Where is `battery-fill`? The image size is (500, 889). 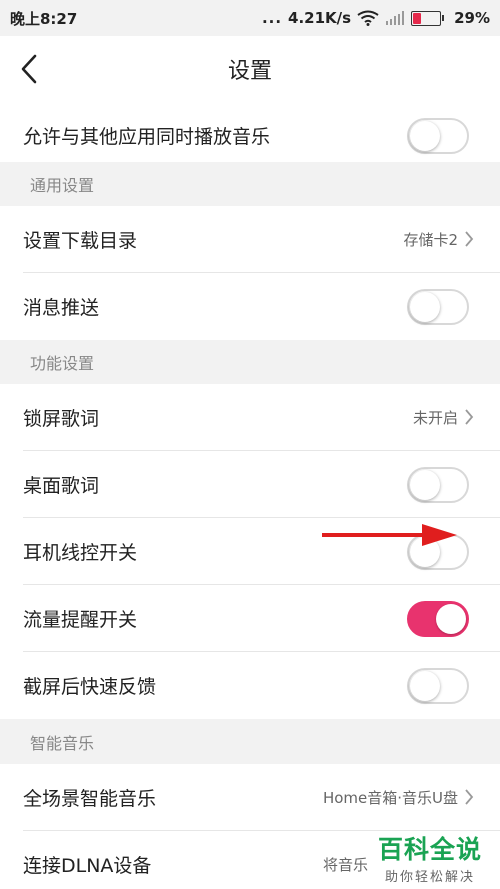
battery-fill is located at coordinates (417, 18).